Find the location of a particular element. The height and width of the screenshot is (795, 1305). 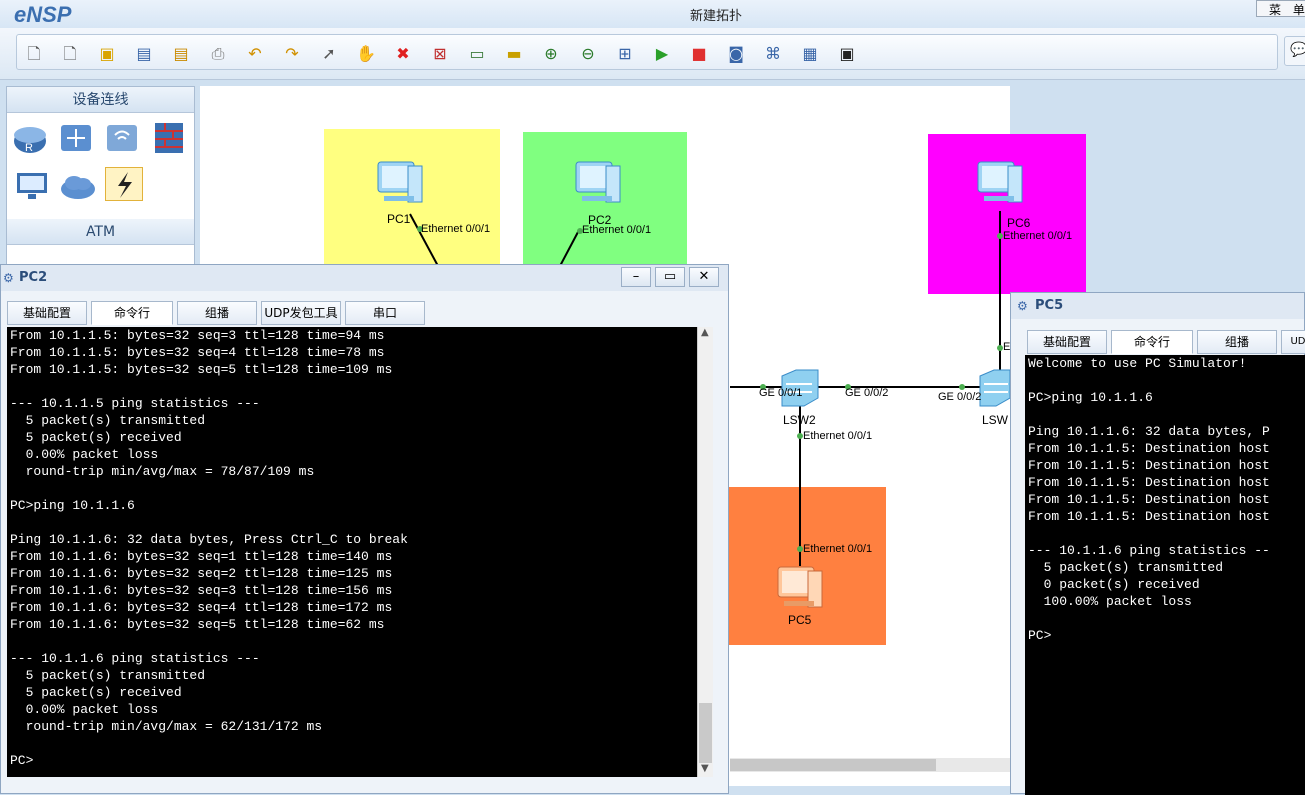

firewall-icon is located at coordinates (168, 138).